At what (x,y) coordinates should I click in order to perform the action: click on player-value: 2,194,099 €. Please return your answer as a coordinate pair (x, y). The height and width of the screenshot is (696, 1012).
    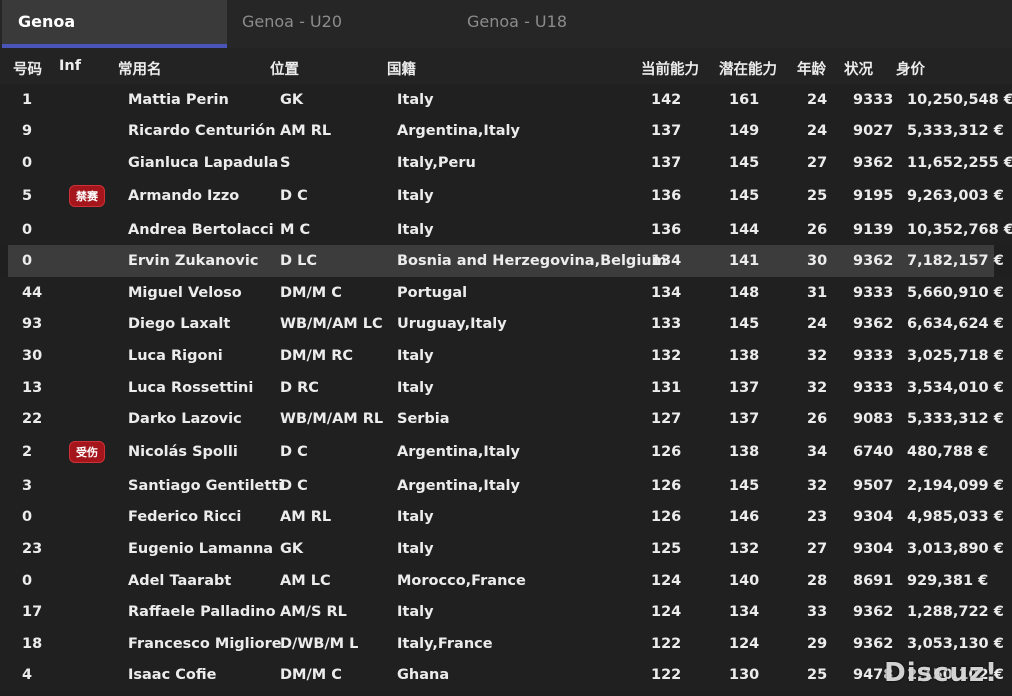
    Looking at the image, I should click on (955, 485).